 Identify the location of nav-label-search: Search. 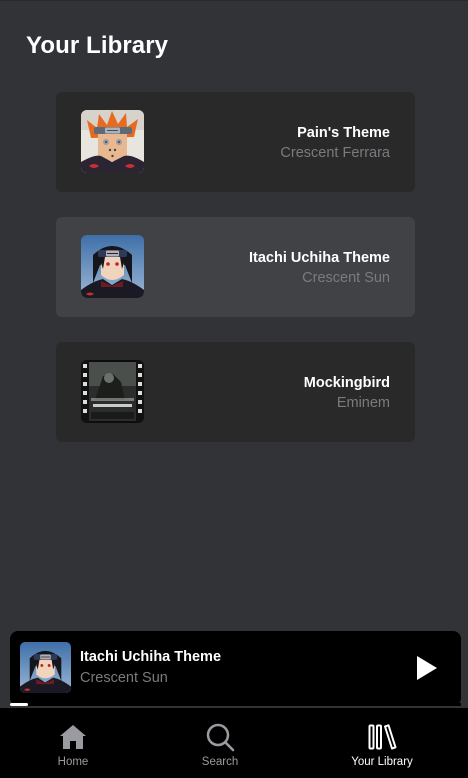
(220, 762).